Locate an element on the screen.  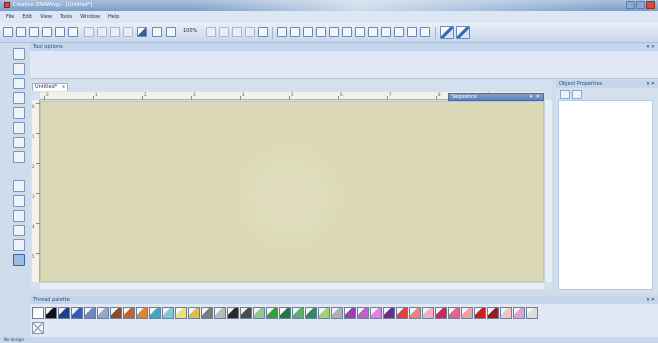
document-tab: Untitled* x is located at coordinates (50, 87).